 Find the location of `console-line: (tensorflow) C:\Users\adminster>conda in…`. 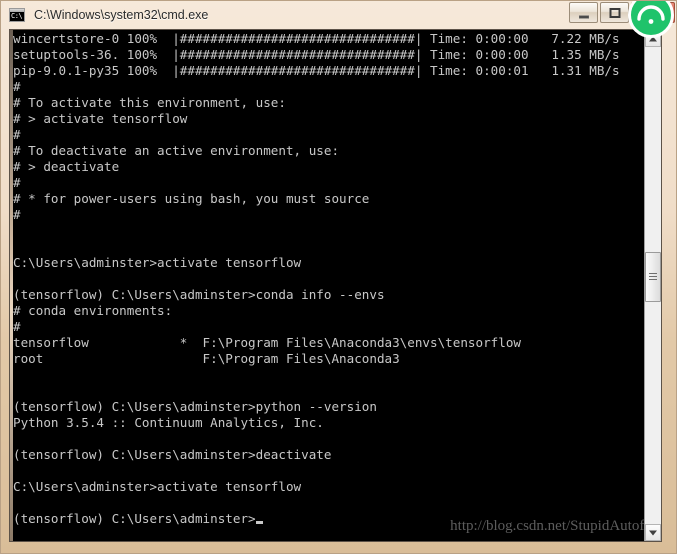

console-line: (tensorflow) C:\Users\adminster>conda in… is located at coordinates (199, 294).